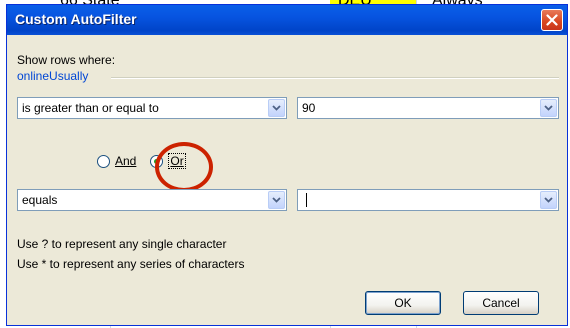  I want to click on field-name-label: onlineUsually, so click(53, 76).